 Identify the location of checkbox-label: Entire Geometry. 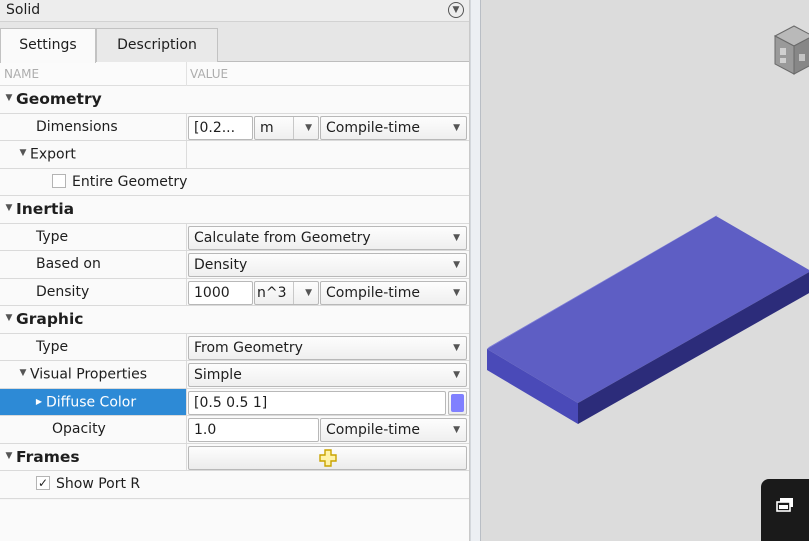
(130, 181).